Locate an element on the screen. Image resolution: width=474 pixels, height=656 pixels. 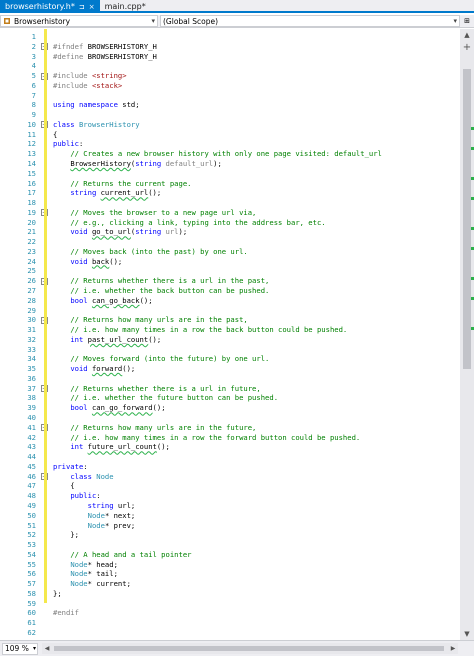
code-line: #ifndef BROWSERHISTORY_H is located at coordinates (105, 47).